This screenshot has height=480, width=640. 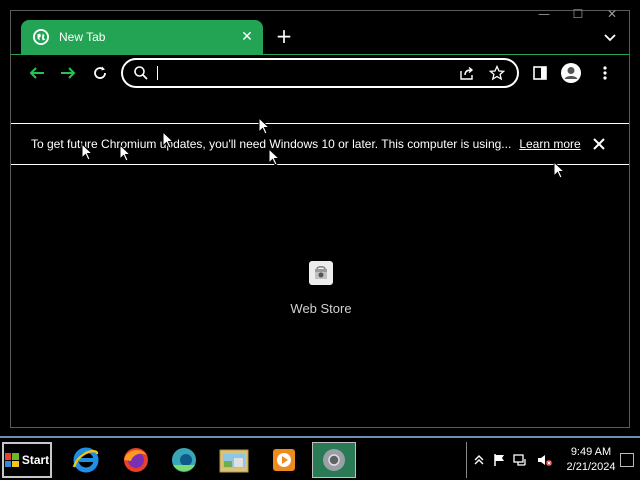 I want to click on forward-button, so click(x=68, y=73).